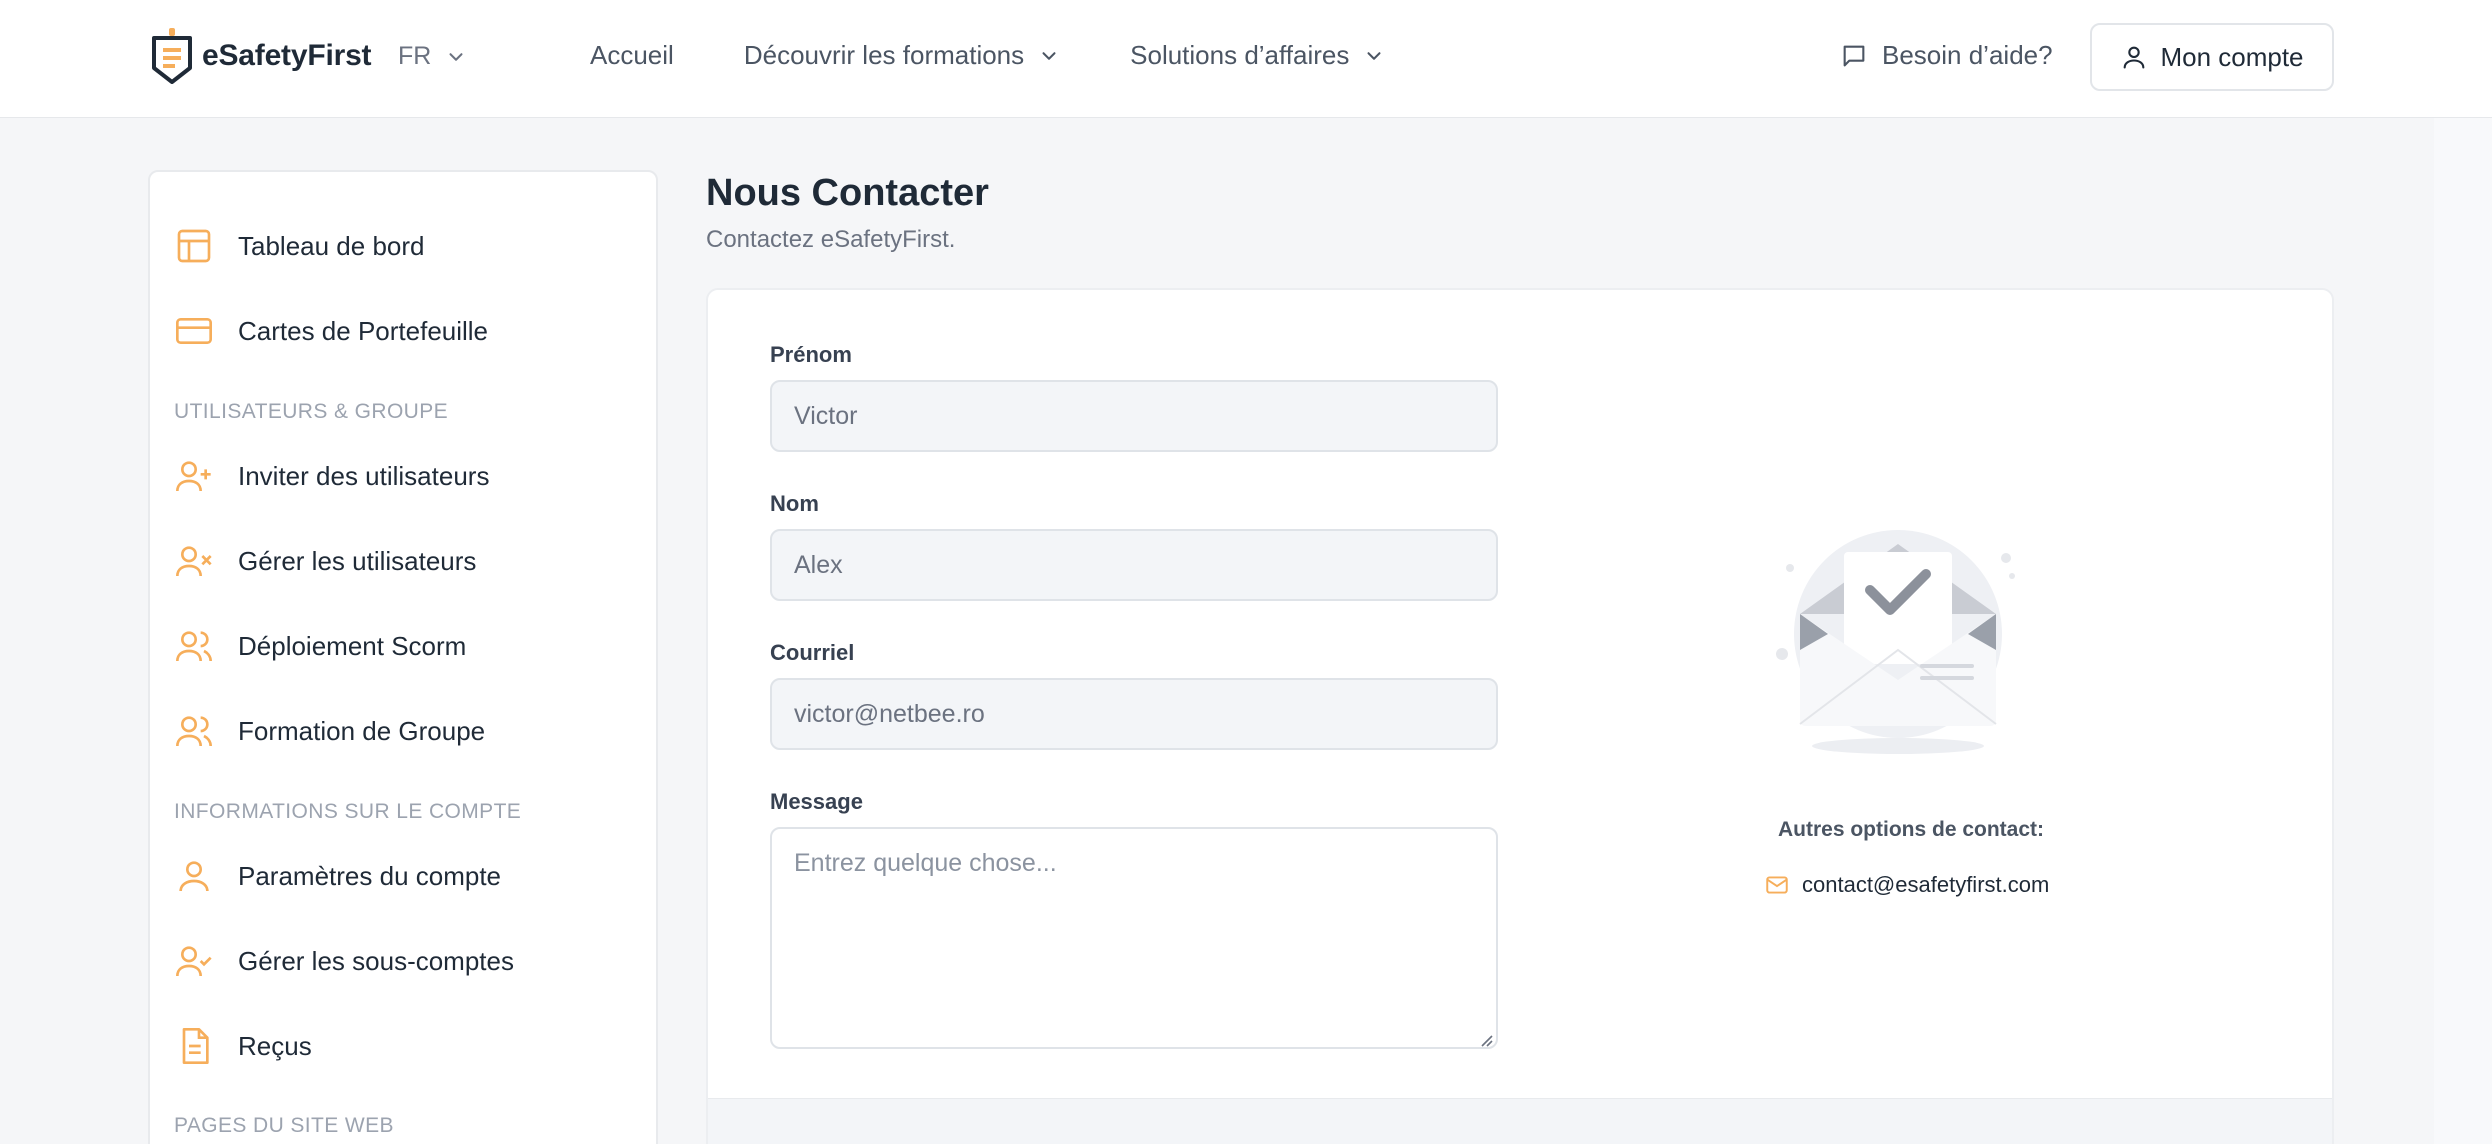  Describe the element at coordinates (884, 55) in the screenshot. I see `nav-trainings-label: Découvrir les formations` at that location.